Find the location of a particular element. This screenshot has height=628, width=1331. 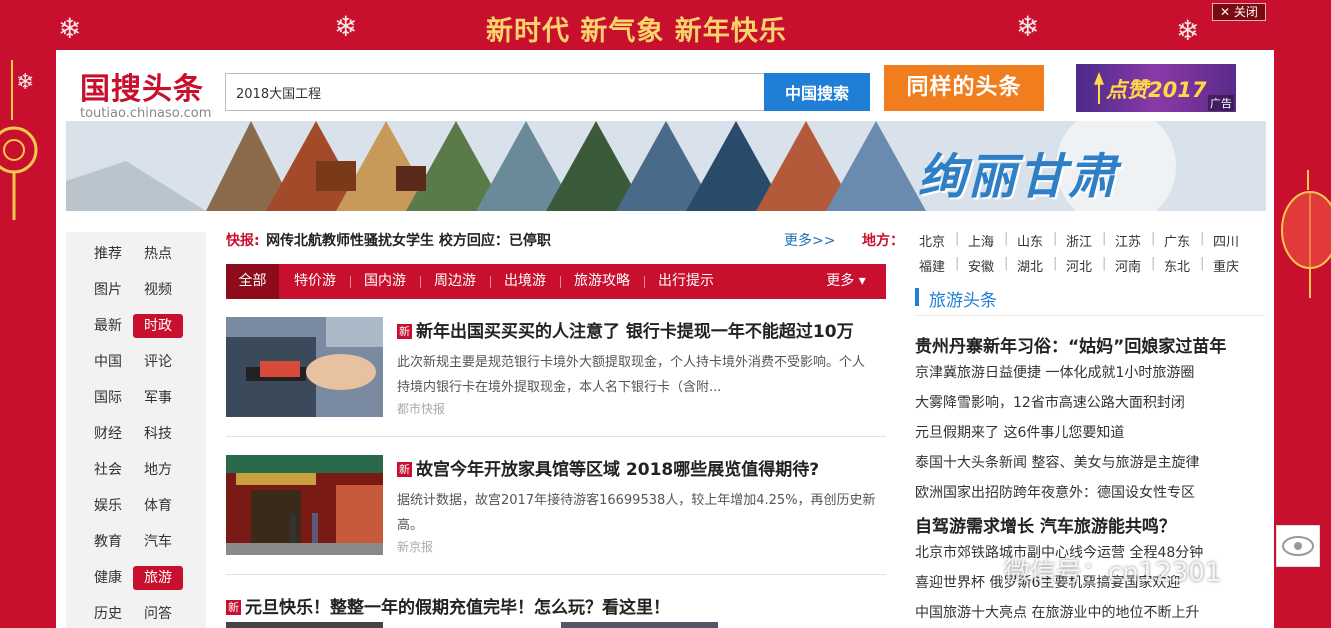

ad-text: 点赞2017 is located at coordinates (1156, 90).